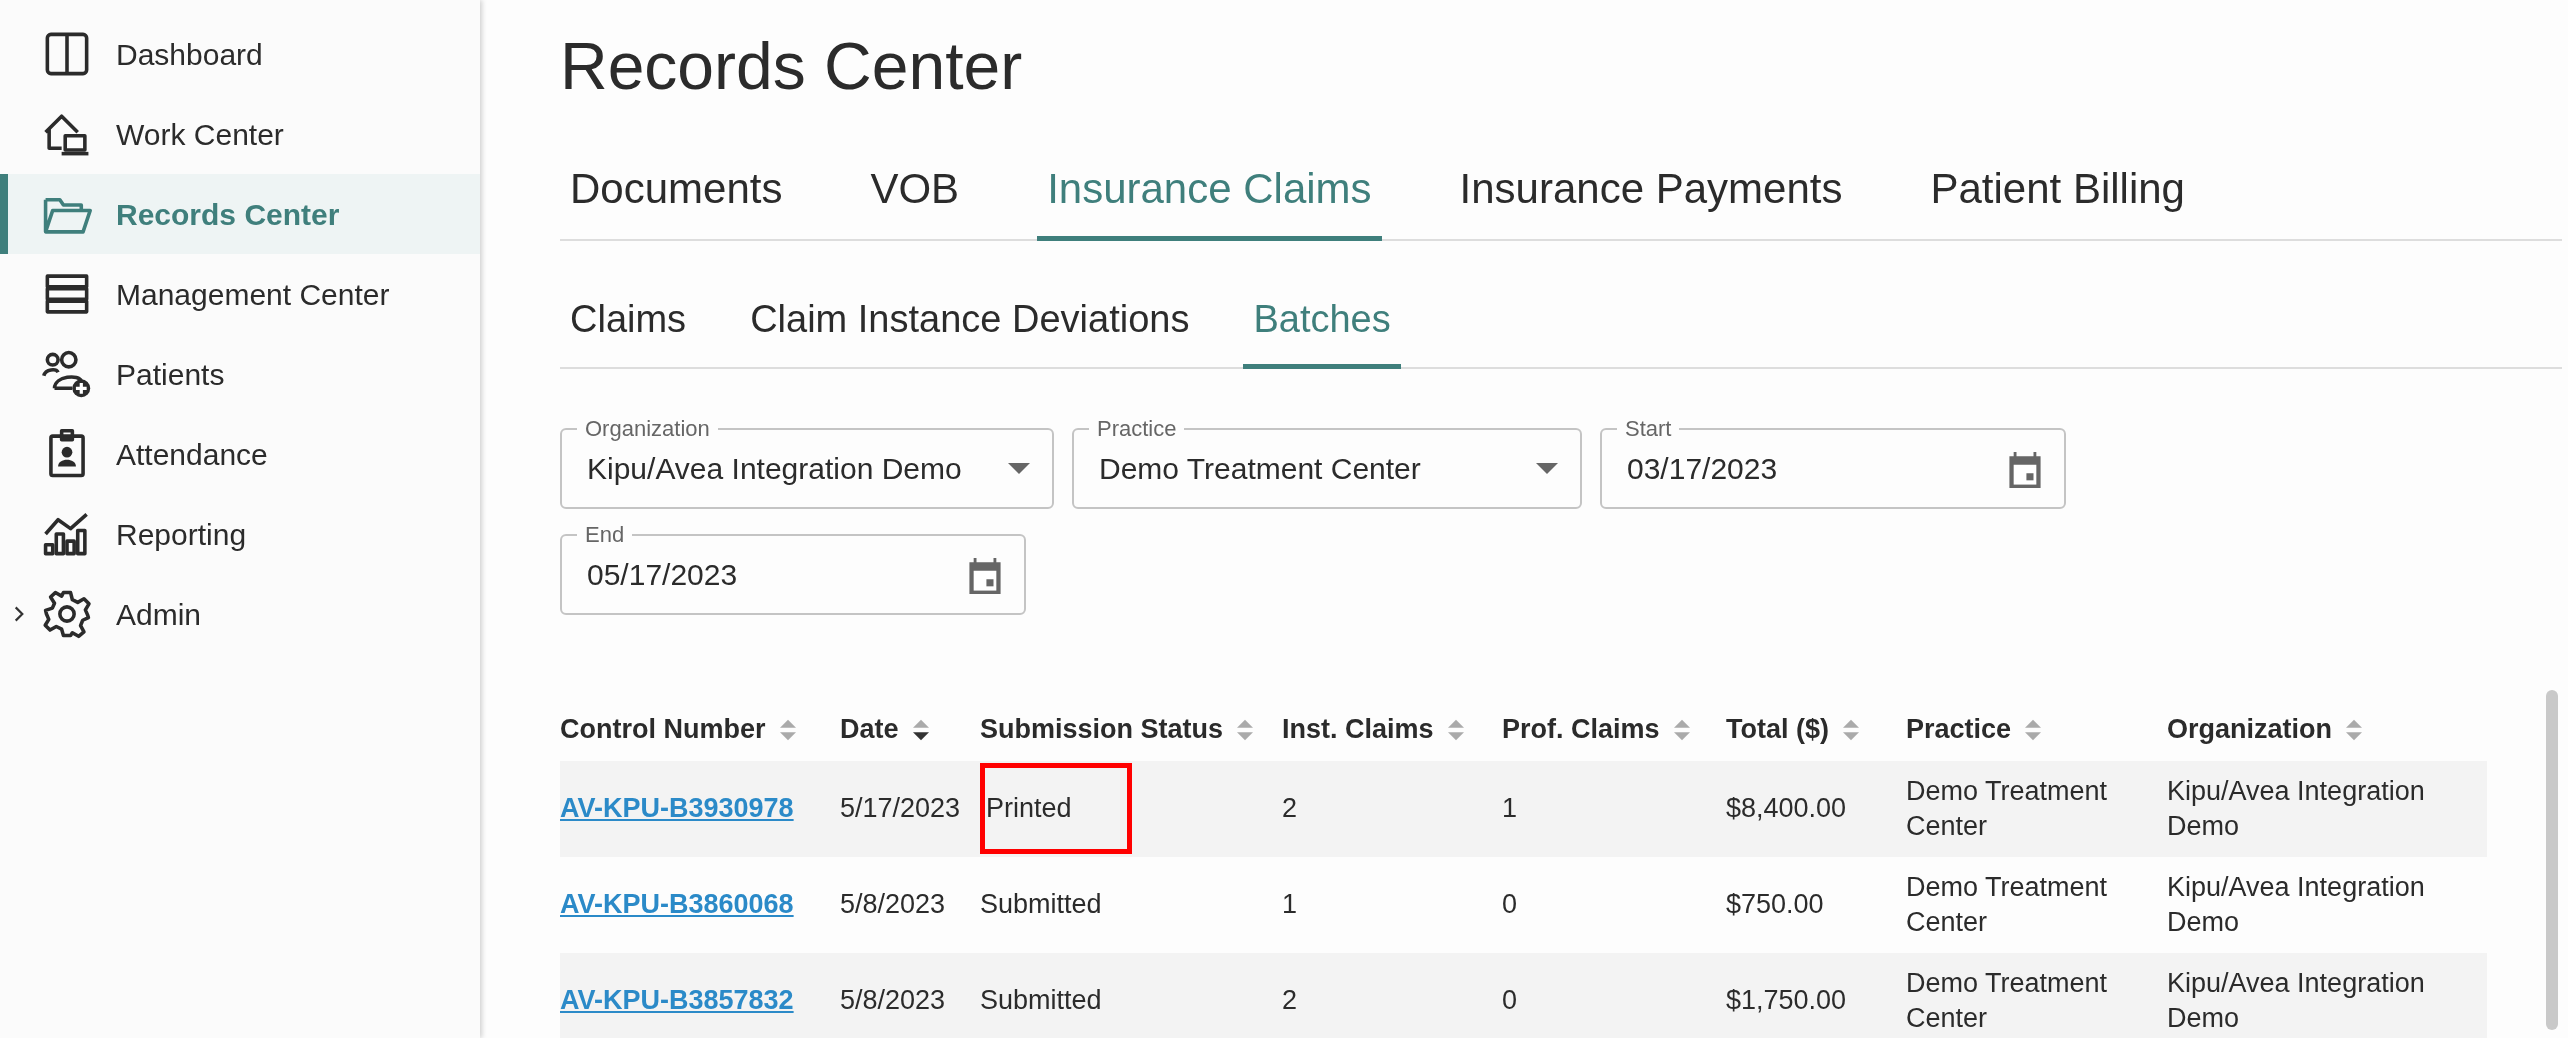 This screenshot has height=1038, width=2568. Describe the element at coordinates (240, 134) in the screenshot. I see `sidebar-item: Work Center` at that location.